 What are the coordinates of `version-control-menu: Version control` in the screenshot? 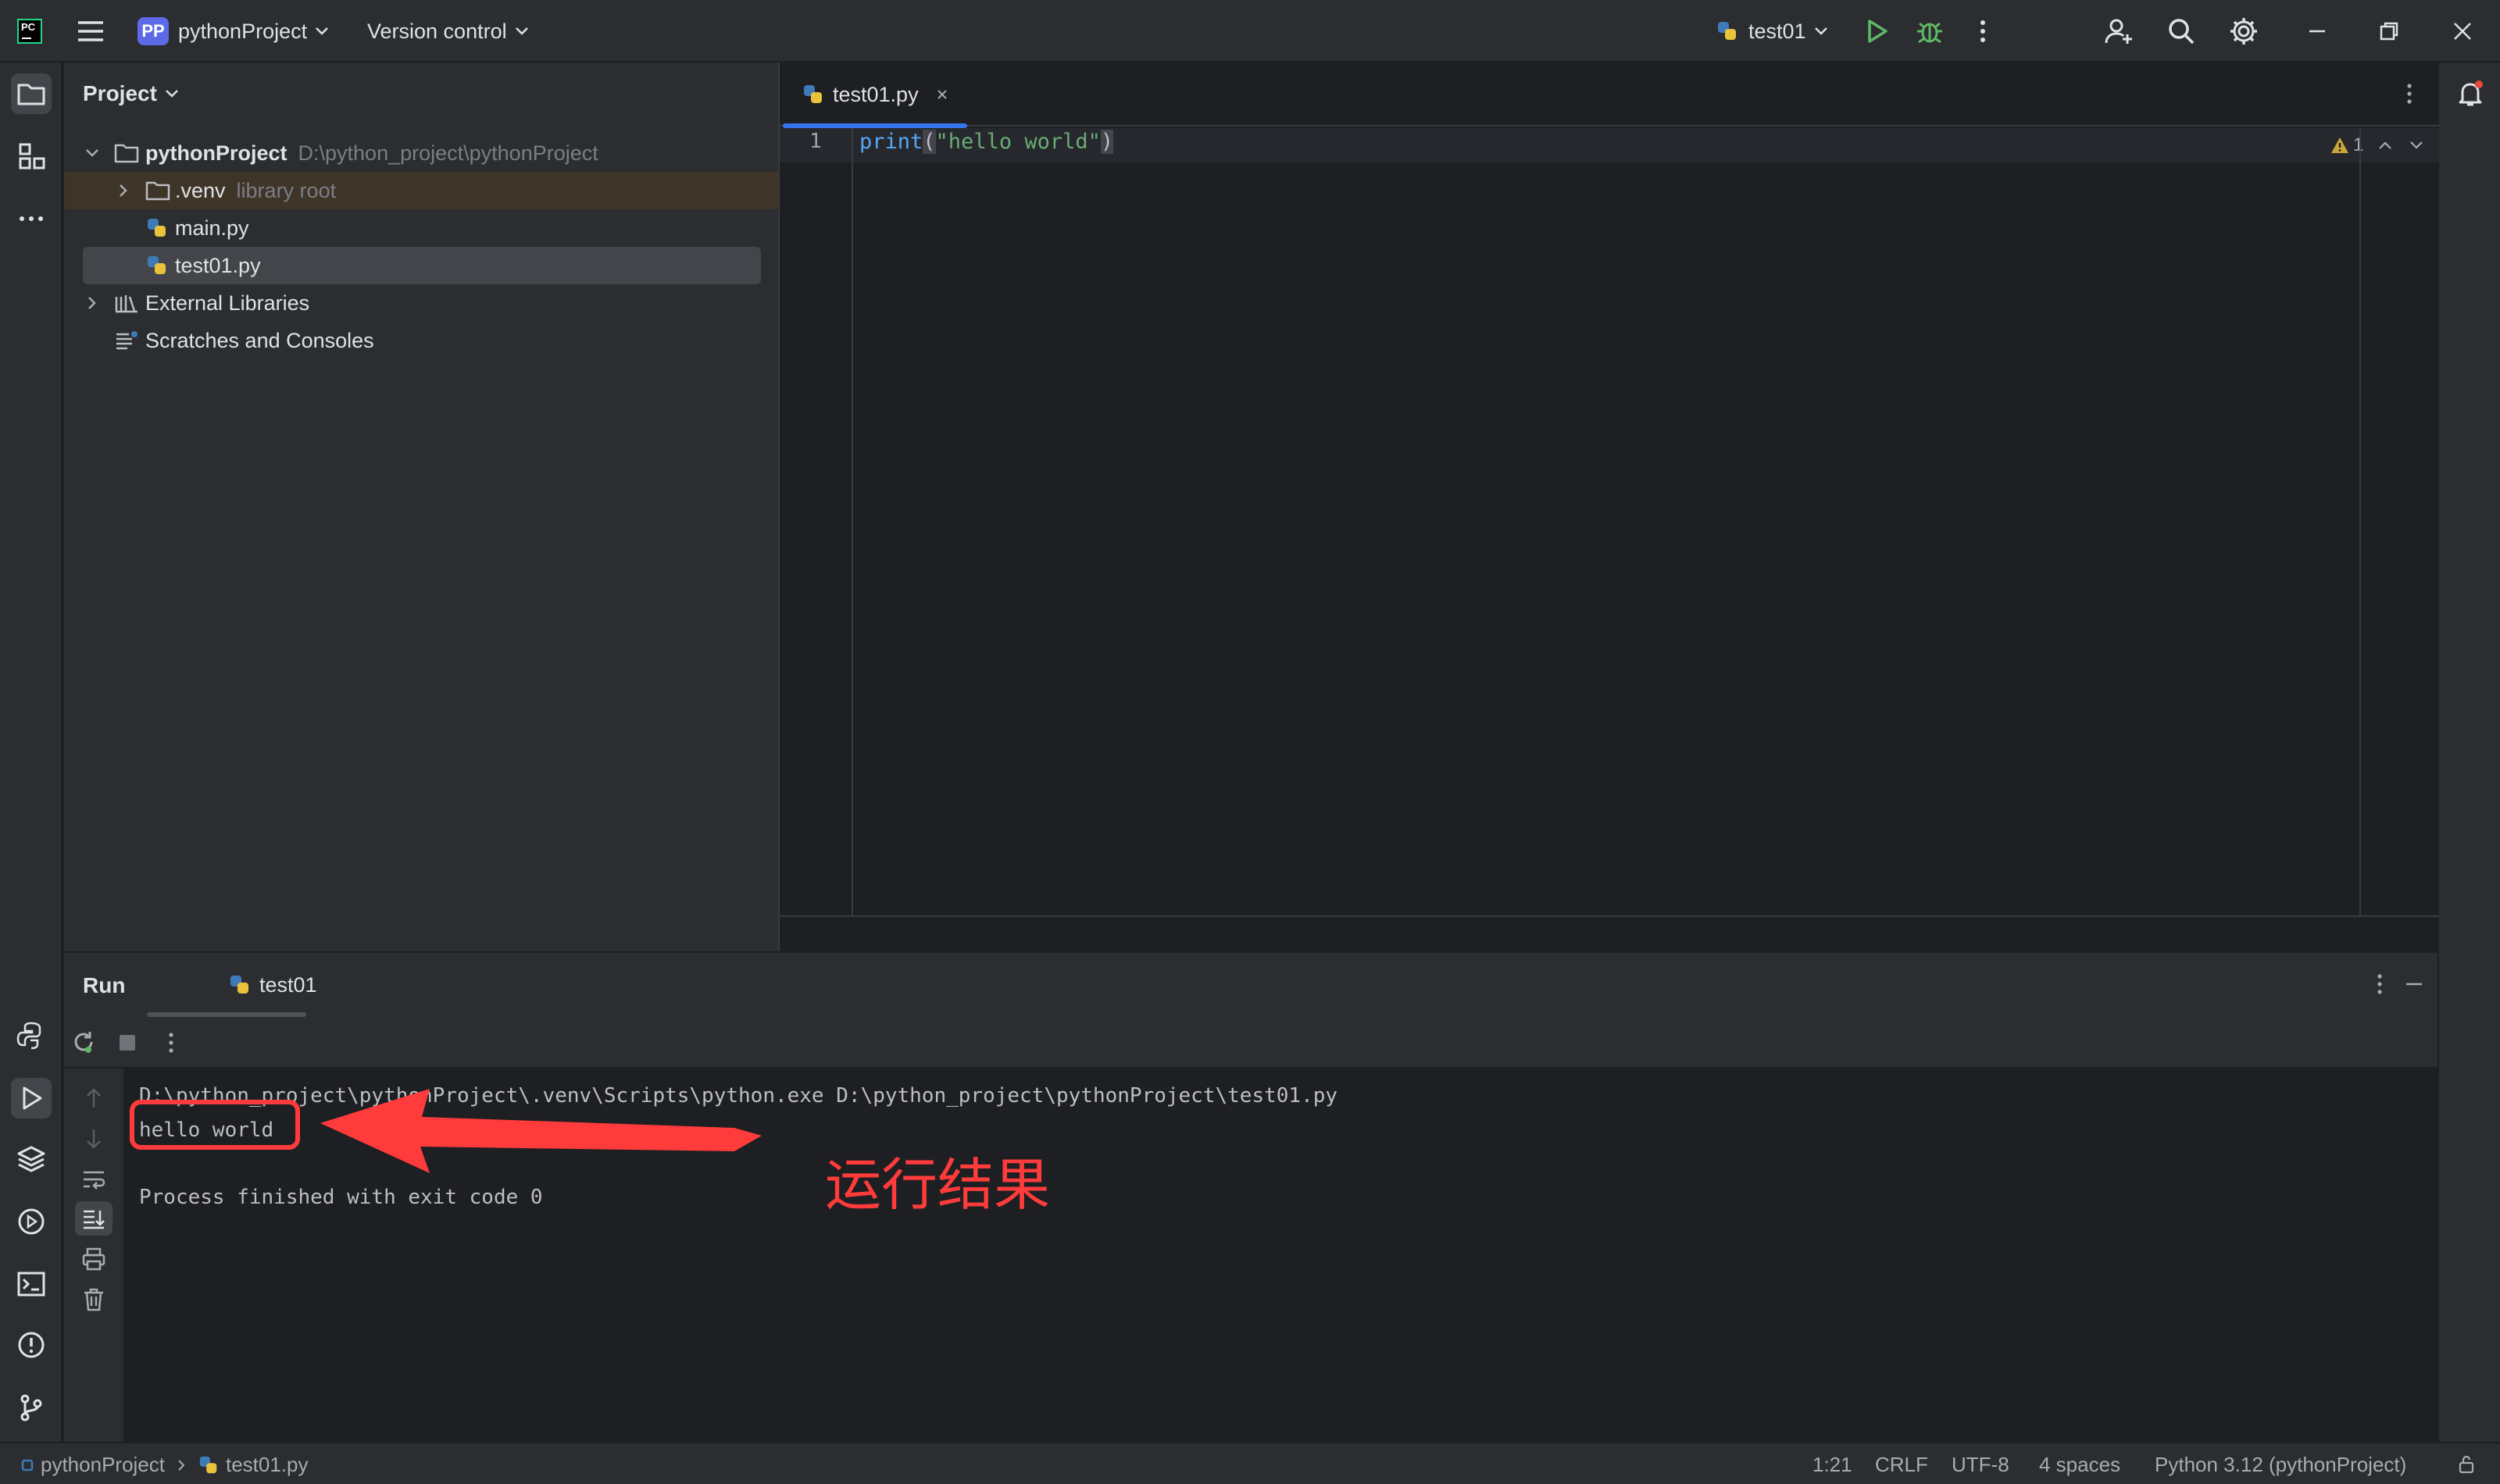 It's located at (448, 31).